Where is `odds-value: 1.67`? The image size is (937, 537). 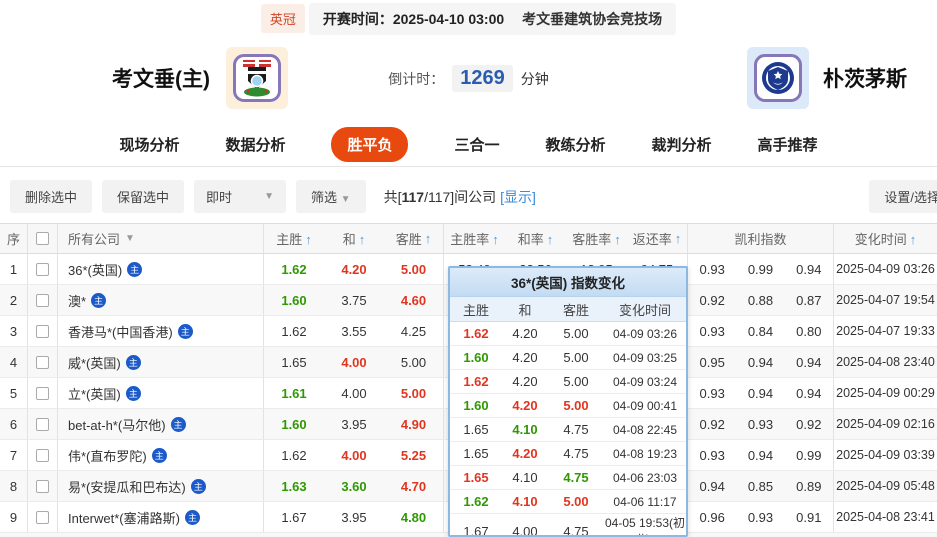 odds-value: 1.67 is located at coordinates (294, 517).